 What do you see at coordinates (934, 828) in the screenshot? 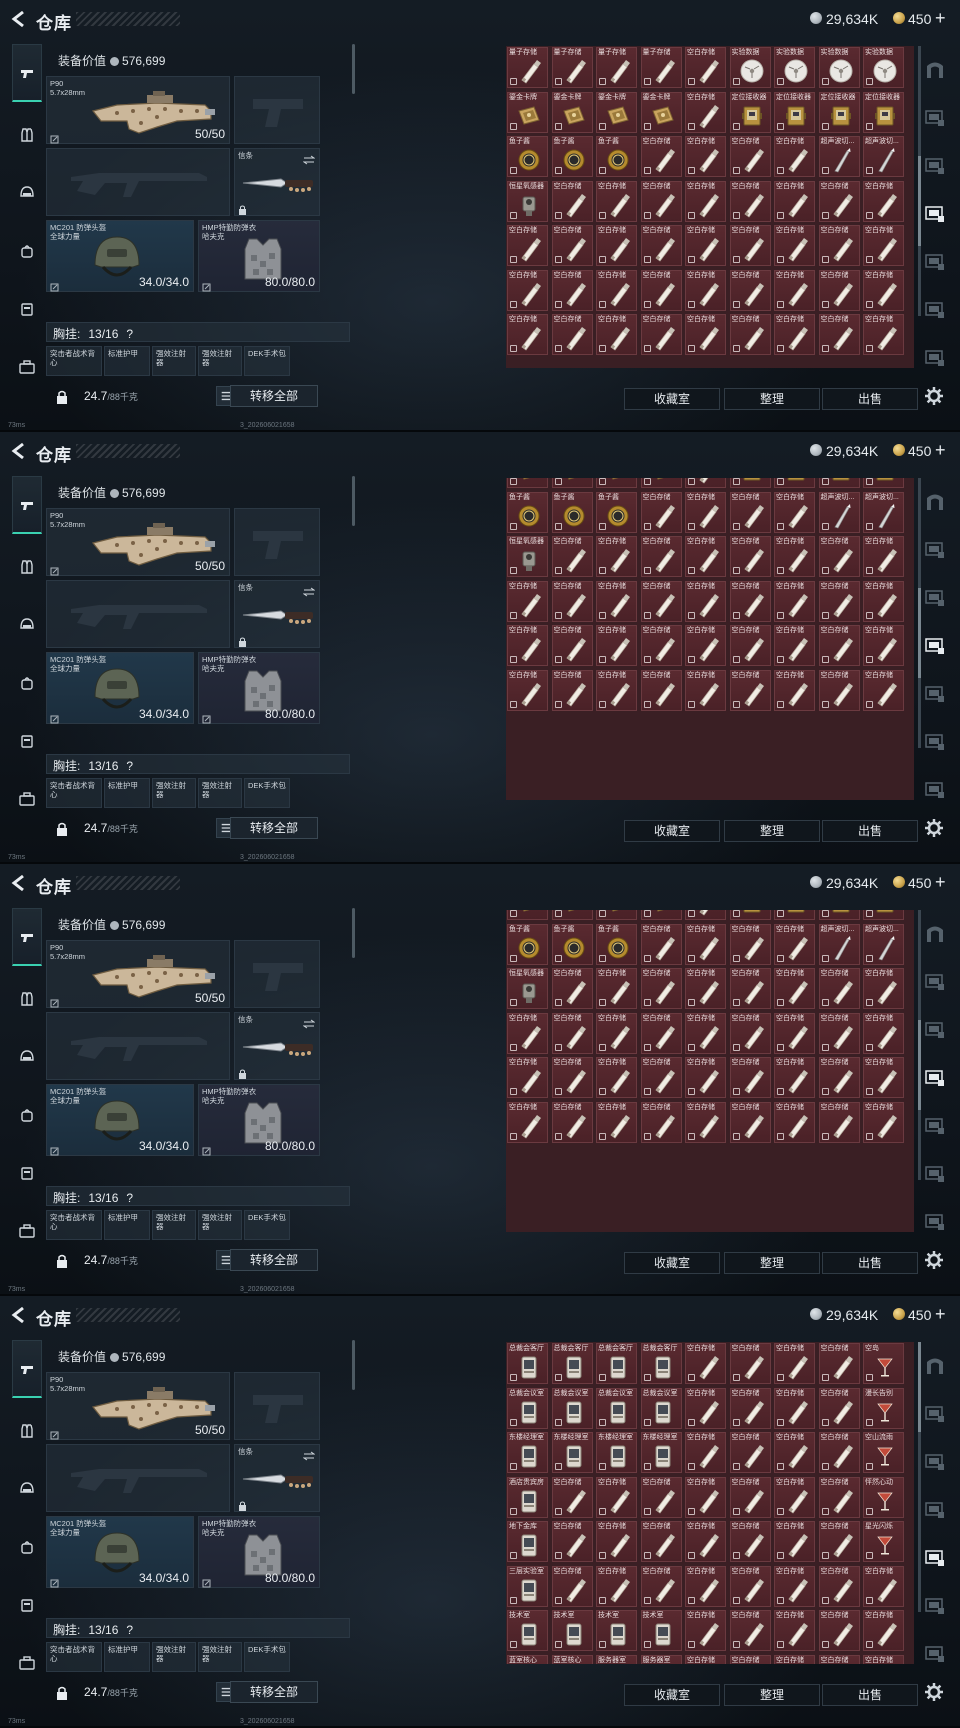
I see `gear-icon` at bounding box center [934, 828].